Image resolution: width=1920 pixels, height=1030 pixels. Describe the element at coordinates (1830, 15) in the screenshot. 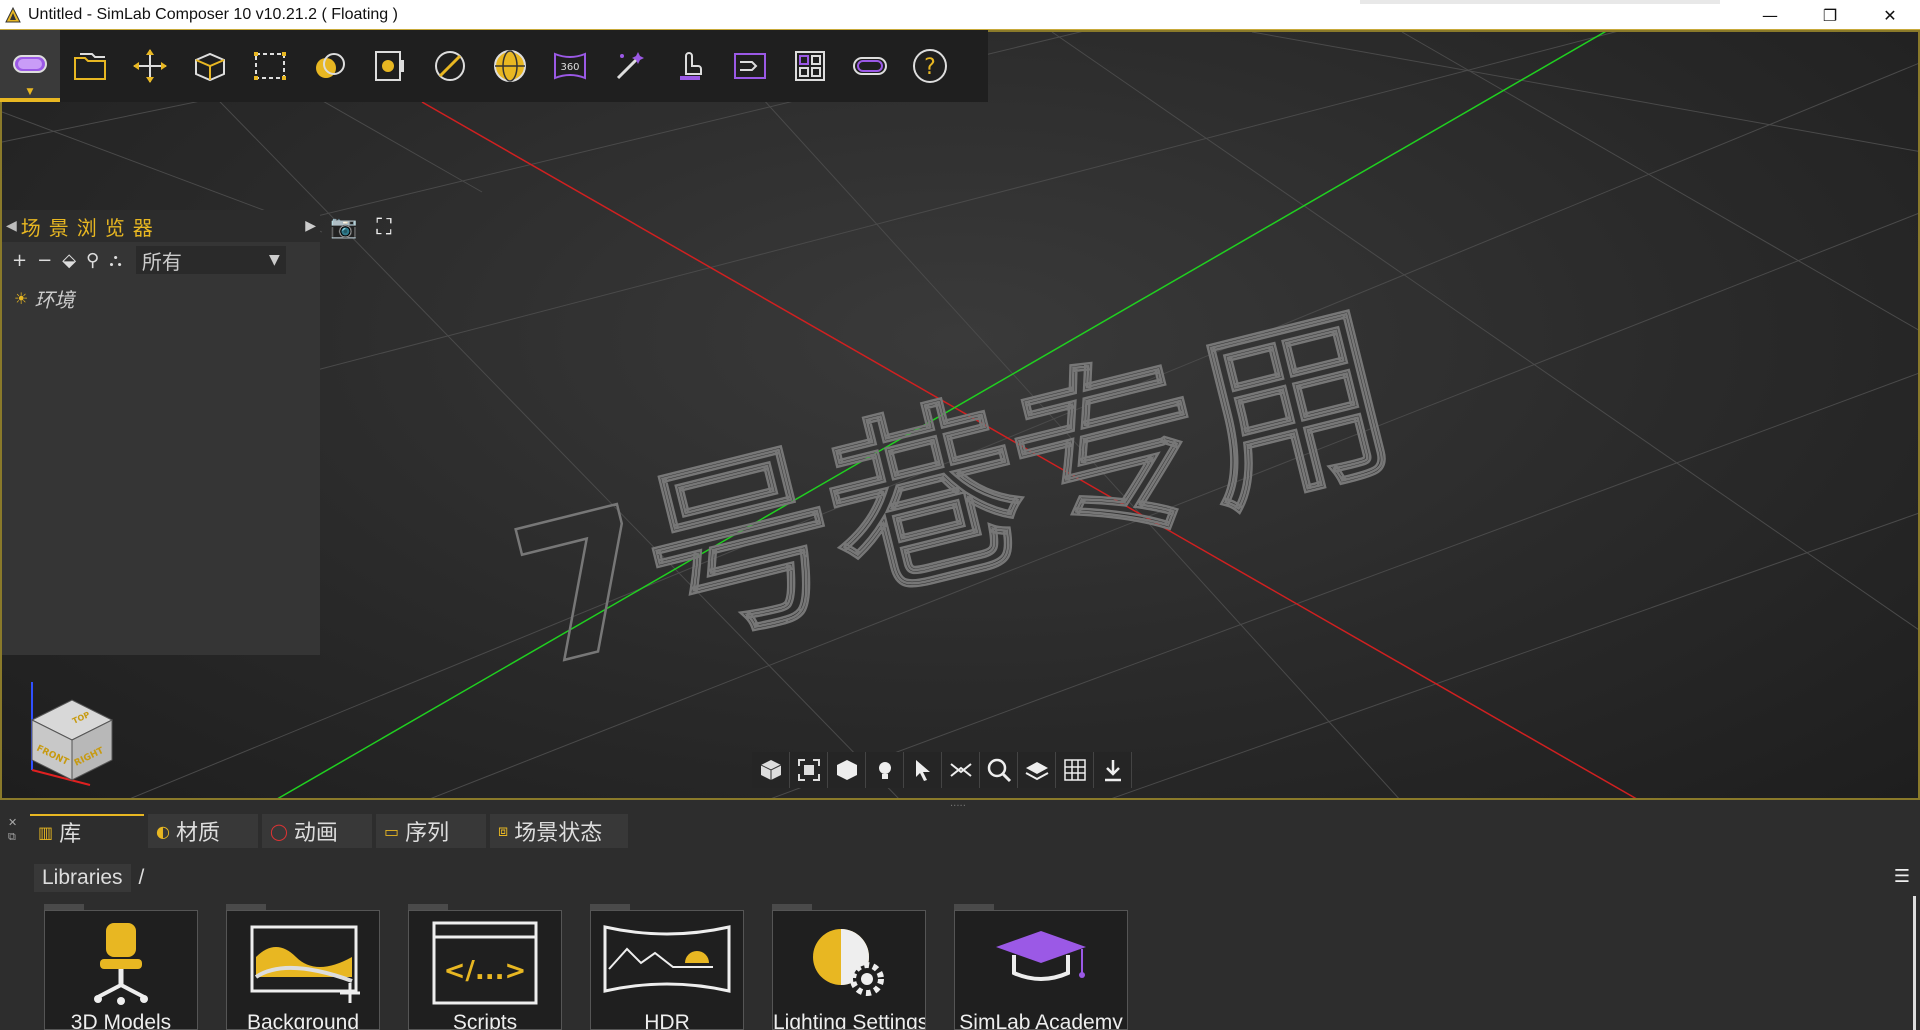

I see `restore-button: ❐` at that location.